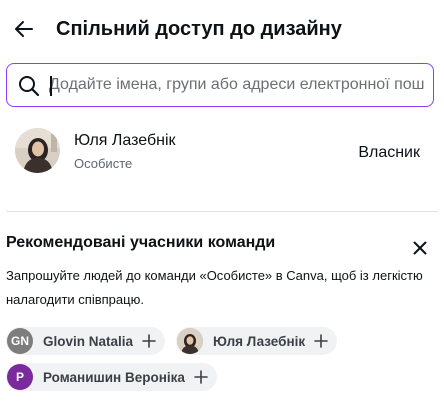 This screenshot has width=444, height=407. Describe the element at coordinates (141, 242) in the screenshot. I see `recommended-title: Рекомендовані учасники команди` at that location.